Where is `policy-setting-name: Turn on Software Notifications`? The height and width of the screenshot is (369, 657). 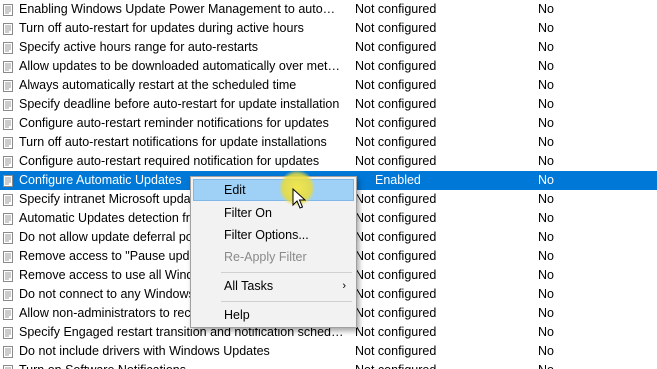
policy-setting-name: Turn on Software Notifications is located at coordinates (182, 365).